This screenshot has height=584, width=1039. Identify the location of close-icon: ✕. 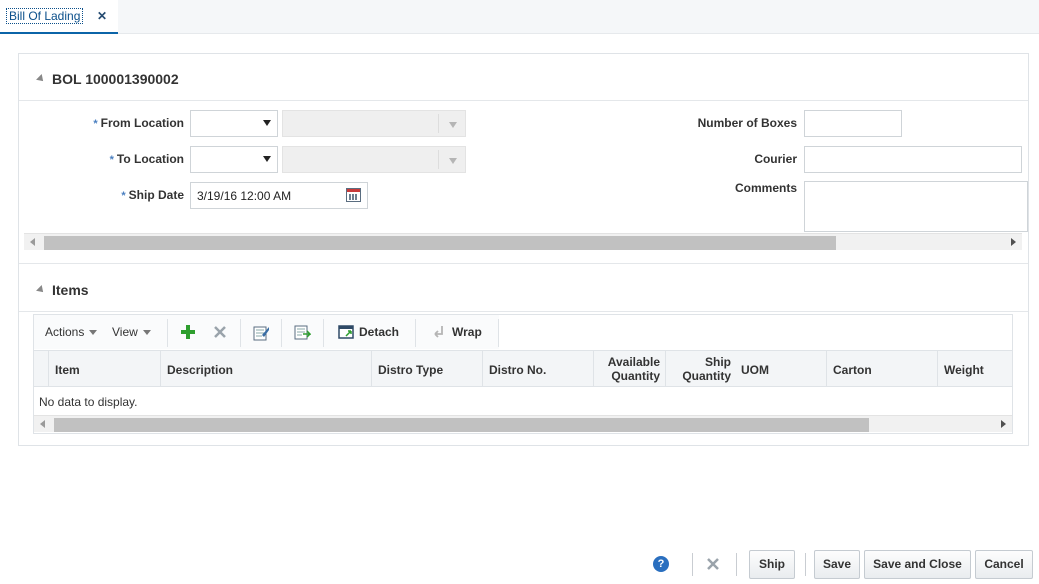
(102, 16).